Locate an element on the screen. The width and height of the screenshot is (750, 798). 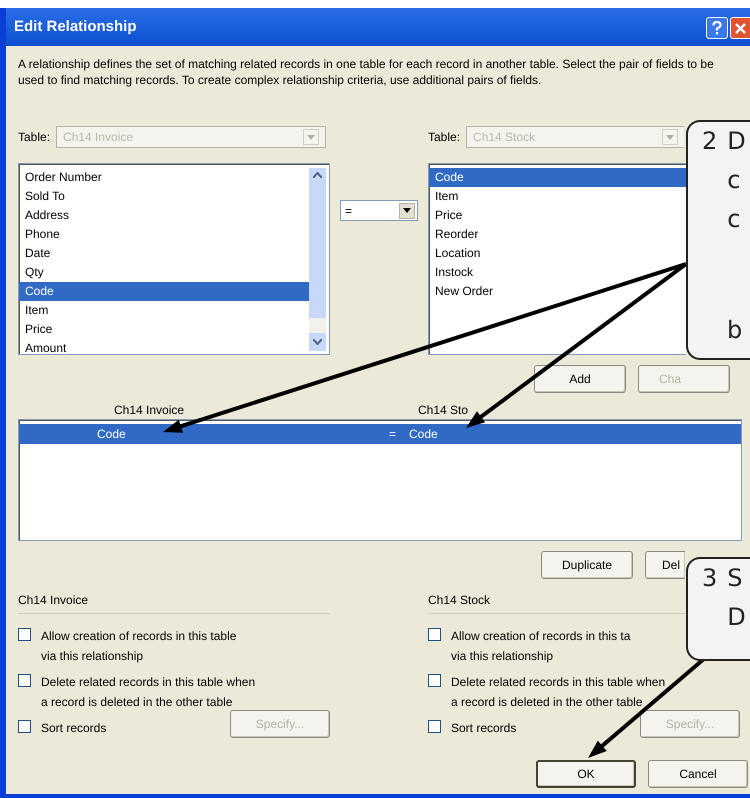
close-button is located at coordinates (740, 28).